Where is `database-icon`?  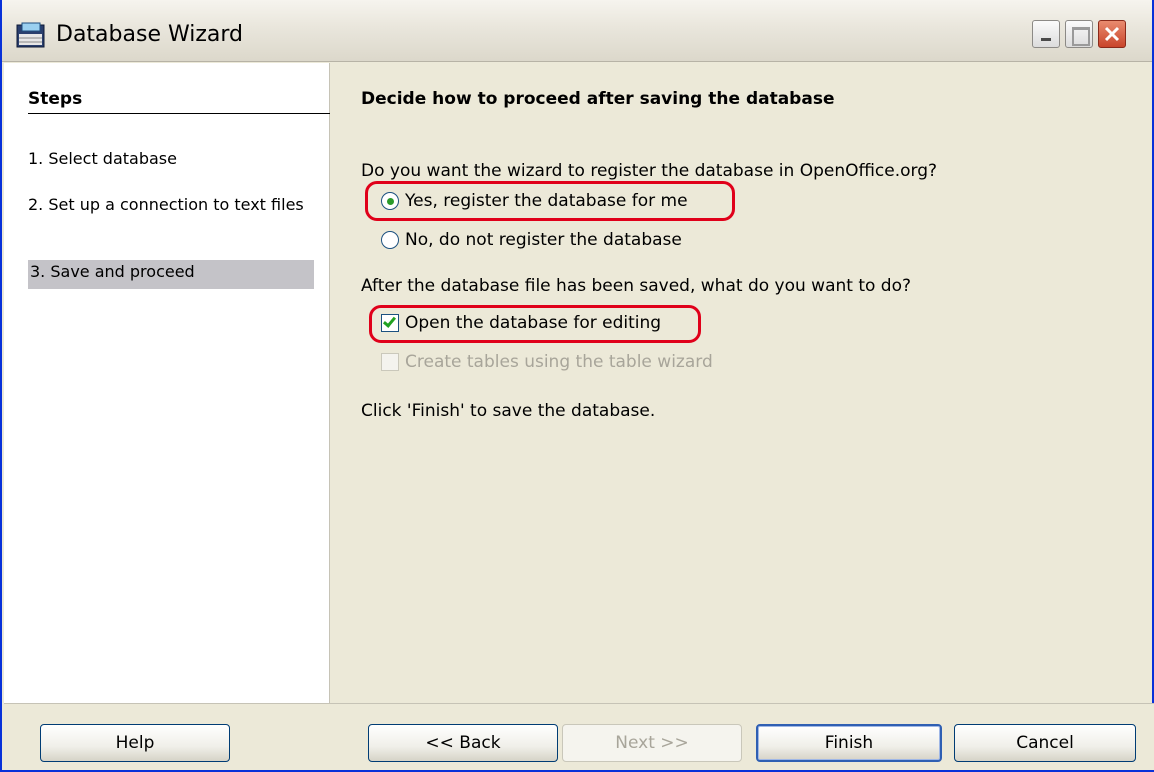
database-icon is located at coordinates (30, 35).